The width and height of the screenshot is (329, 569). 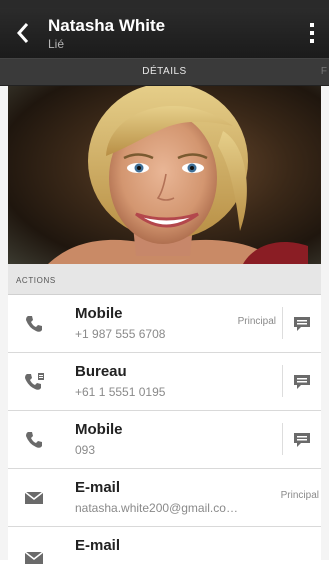 I want to click on tab-bar: DÉTAILS F, so click(x=164, y=72).